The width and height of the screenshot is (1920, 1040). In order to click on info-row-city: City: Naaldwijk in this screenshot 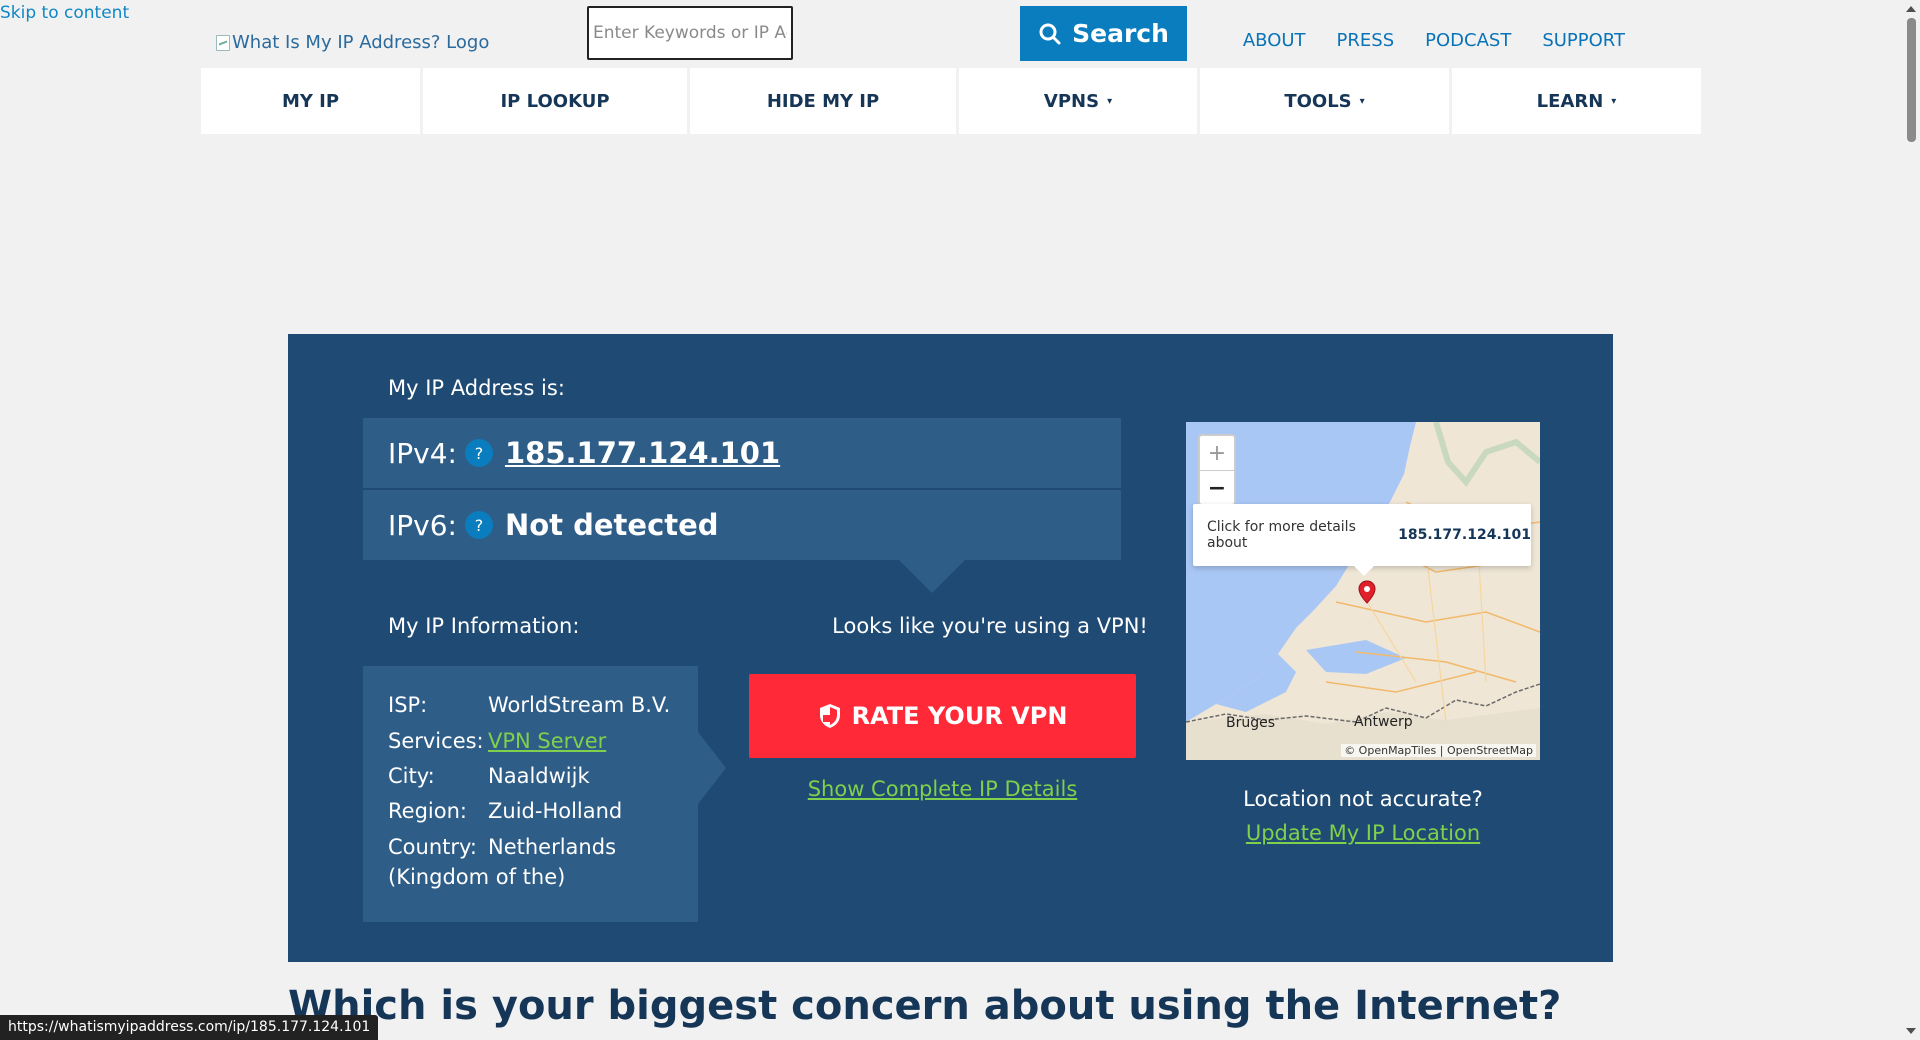, I will do `click(489, 776)`.